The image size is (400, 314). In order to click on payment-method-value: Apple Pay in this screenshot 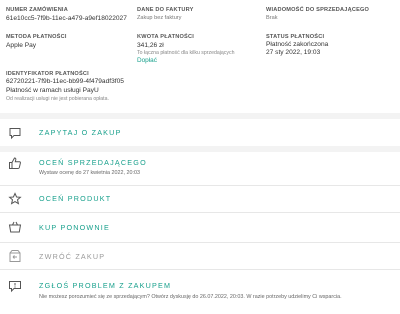, I will do `click(21, 45)`.